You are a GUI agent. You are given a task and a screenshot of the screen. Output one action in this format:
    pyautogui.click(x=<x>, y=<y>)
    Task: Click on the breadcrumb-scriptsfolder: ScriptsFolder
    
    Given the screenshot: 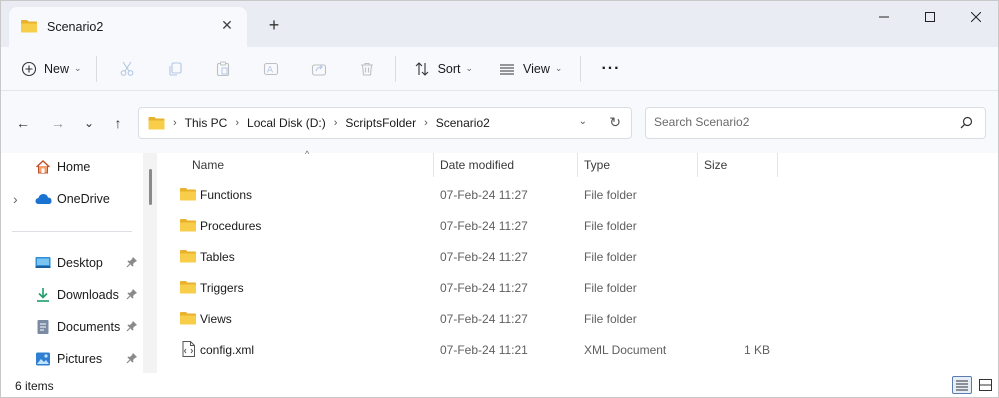 What is the action you would take?
    pyautogui.click(x=380, y=123)
    